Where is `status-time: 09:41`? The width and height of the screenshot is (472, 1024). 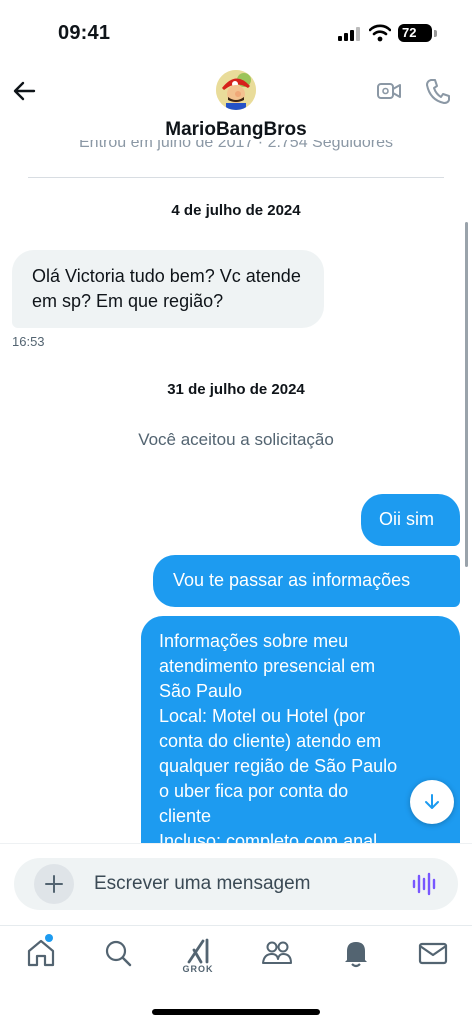 status-time: 09:41 is located at coordinates (84, 33).